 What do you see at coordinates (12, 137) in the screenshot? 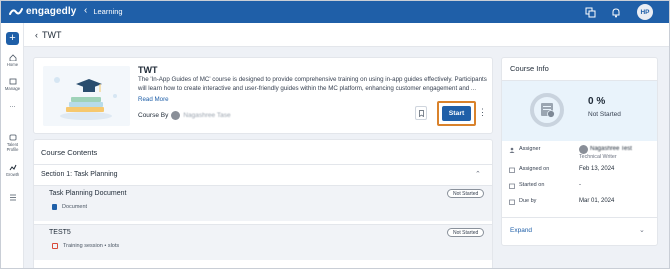
I see `talent-profile-icon` at bounding box center [12, 137].